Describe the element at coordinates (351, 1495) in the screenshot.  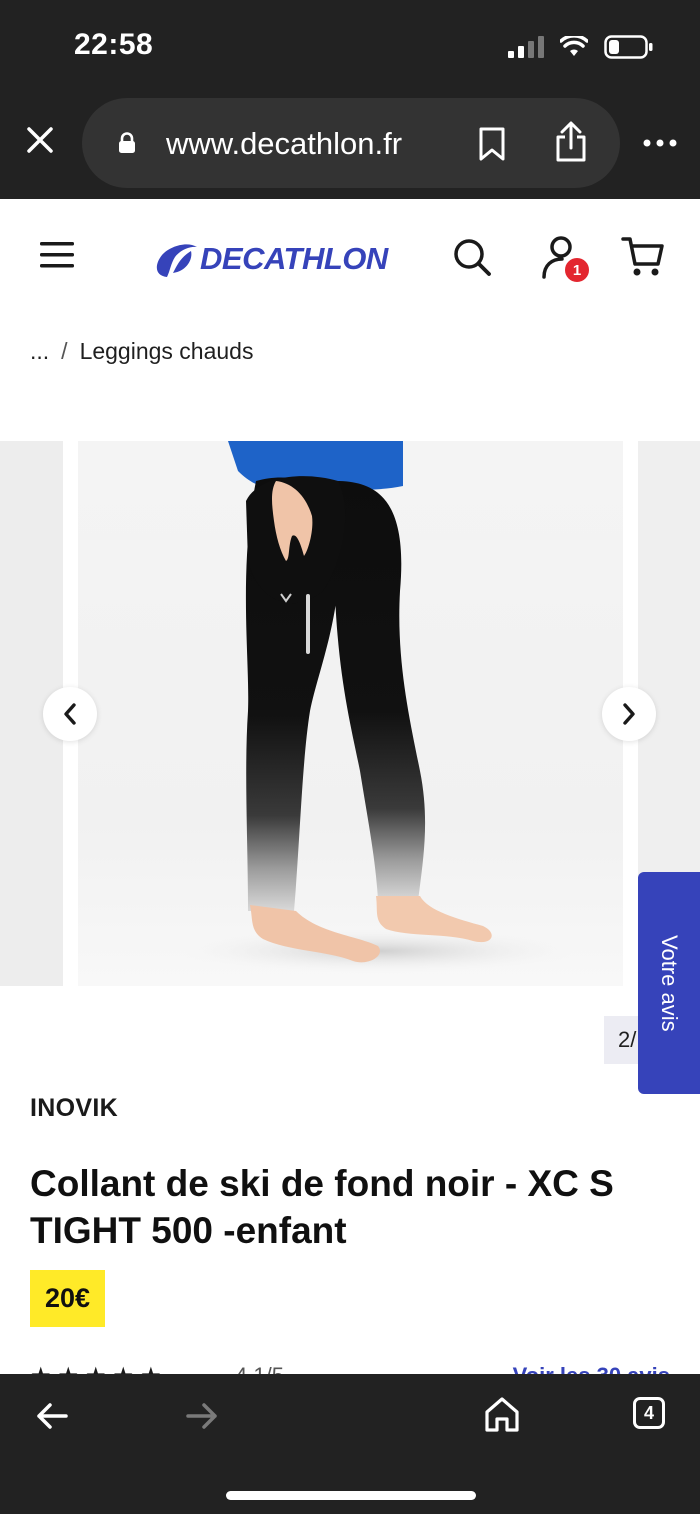
I see `home-indicator` at that location.